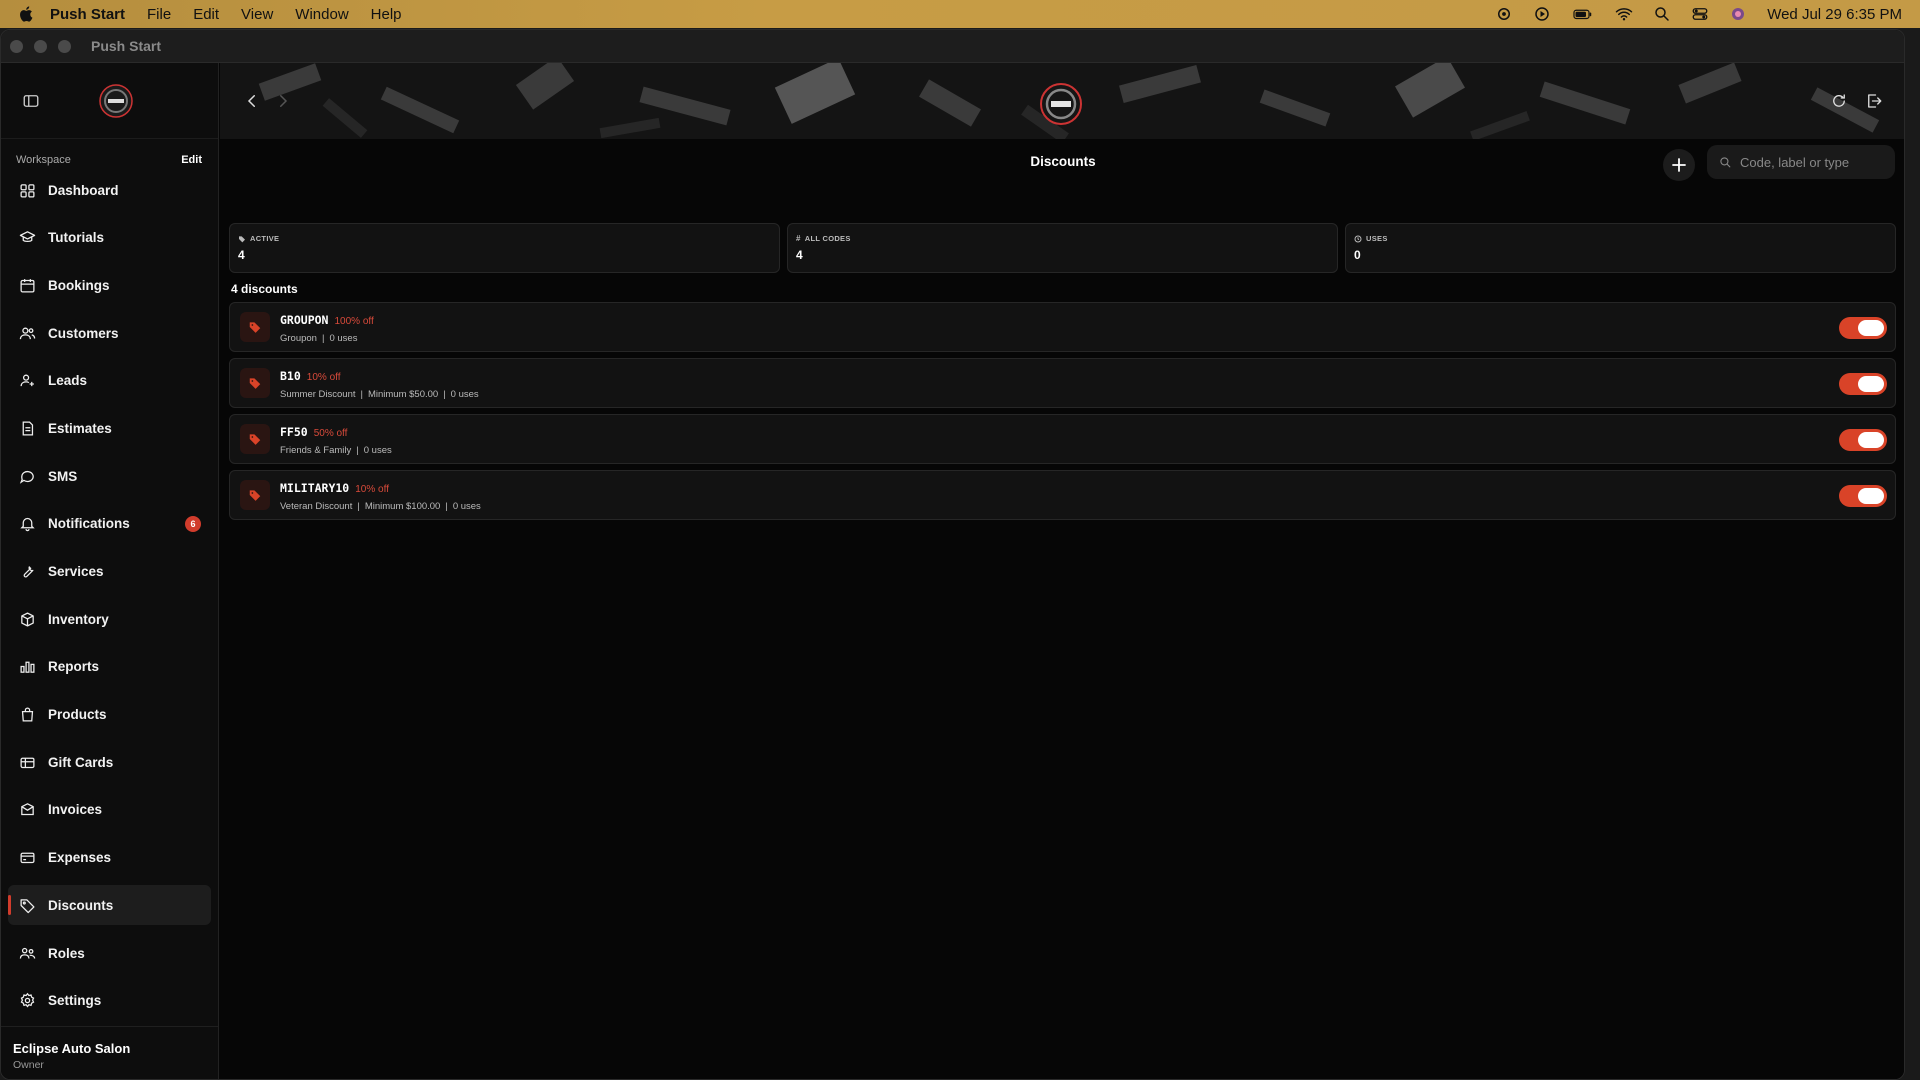  Describe the element at coordinates (283, 101) in the screenshot. I see `forward-arrow-icon` at that location.